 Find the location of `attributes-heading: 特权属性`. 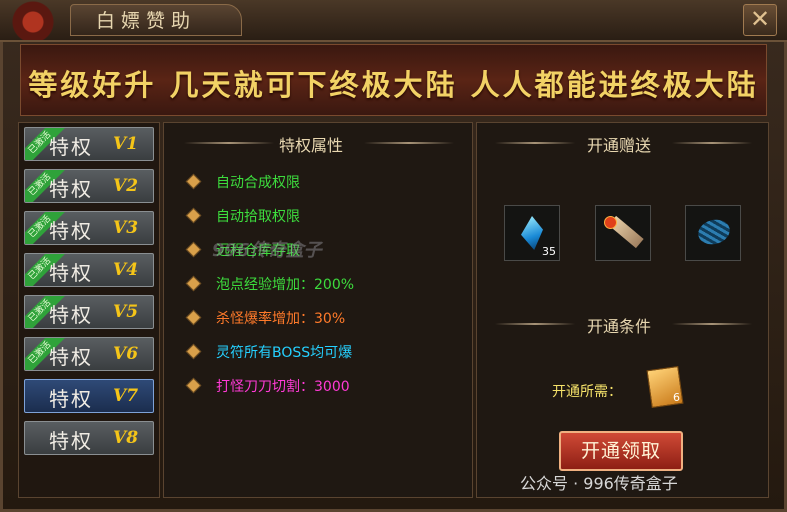

attributes-heading: 特权属性 is located at coordinates (311, 145).